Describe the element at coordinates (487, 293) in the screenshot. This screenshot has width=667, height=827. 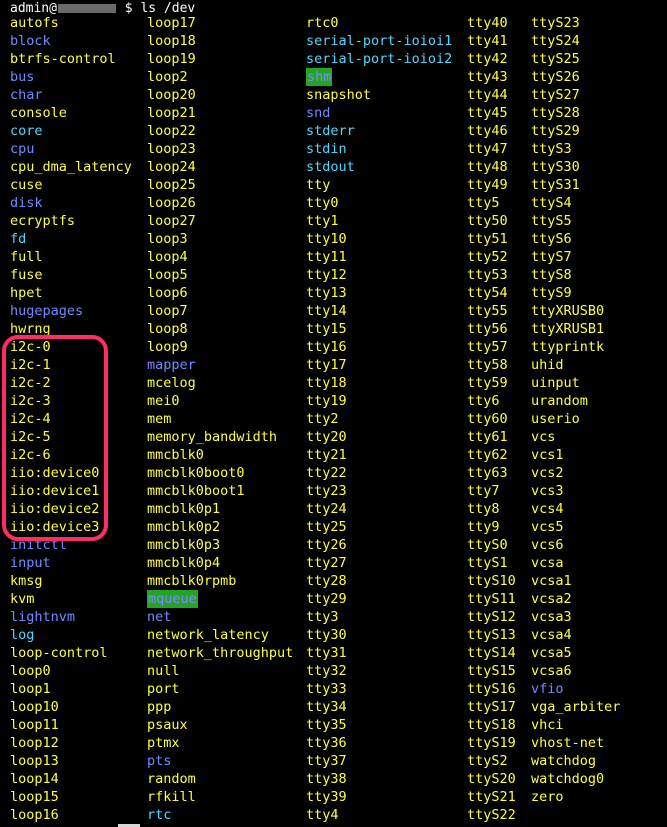
I see `file-entry: tty54` at that location.